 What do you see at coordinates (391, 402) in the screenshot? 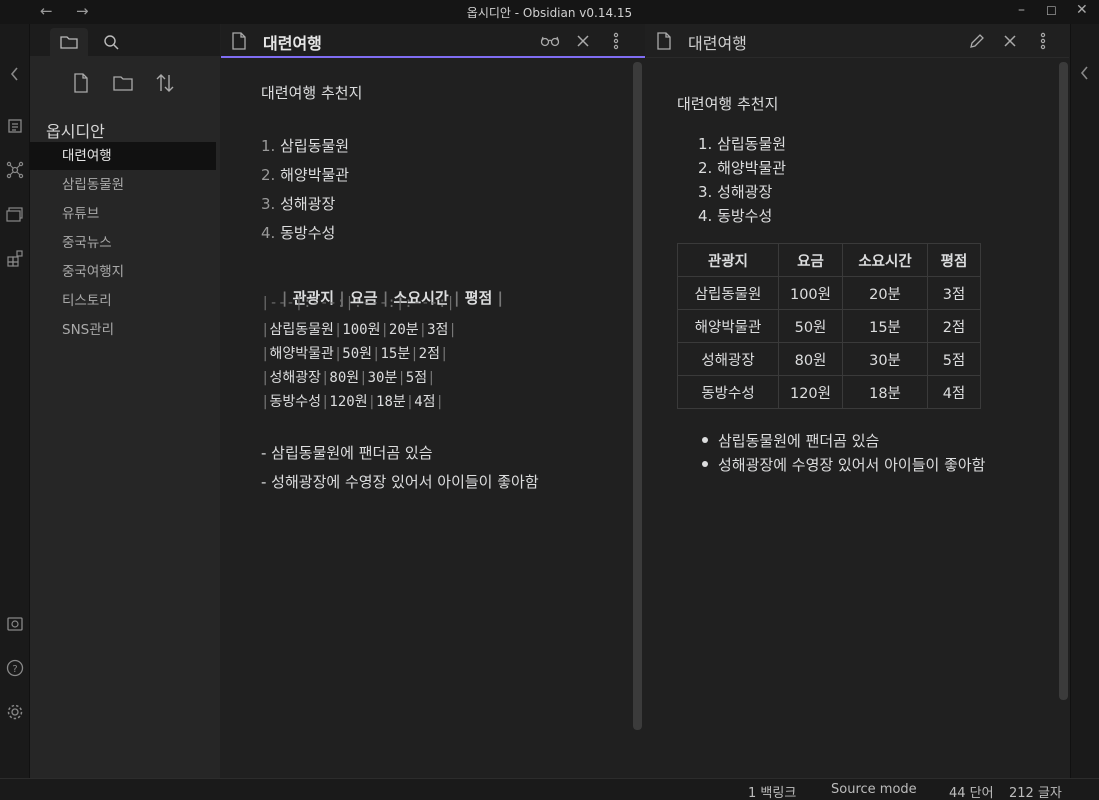
I see `table-cell-source: 18분` at bounding box center [391, 402].